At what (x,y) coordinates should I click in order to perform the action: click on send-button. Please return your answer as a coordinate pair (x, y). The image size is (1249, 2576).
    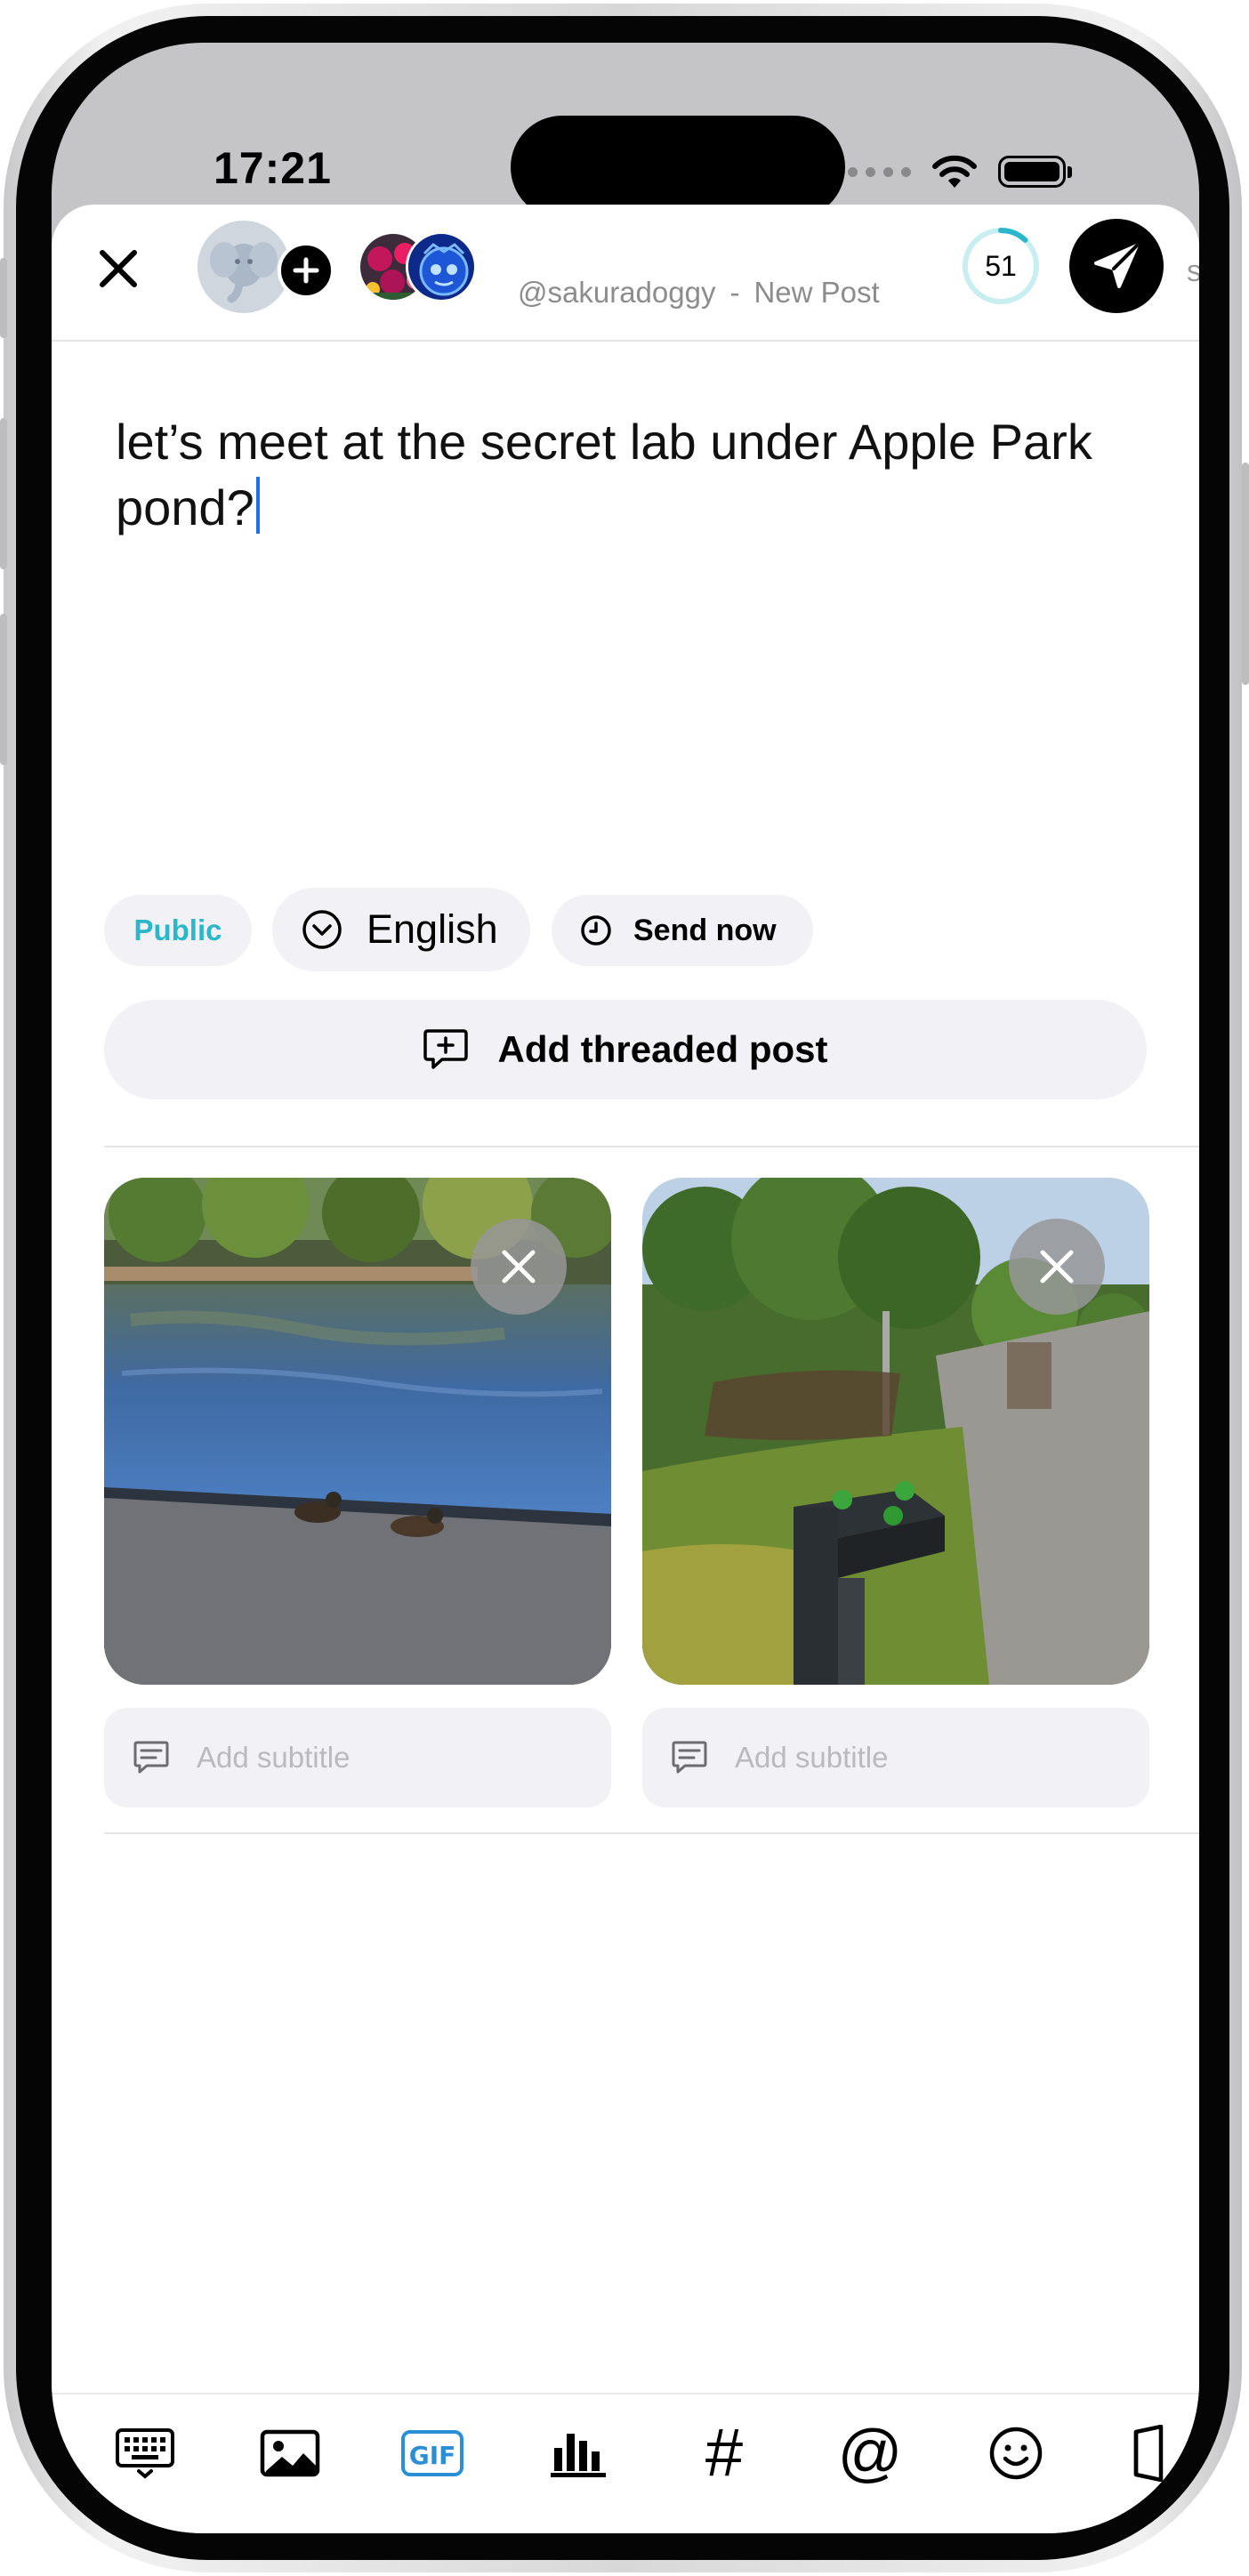
    Looking at the image, I should click on (1116, 266).